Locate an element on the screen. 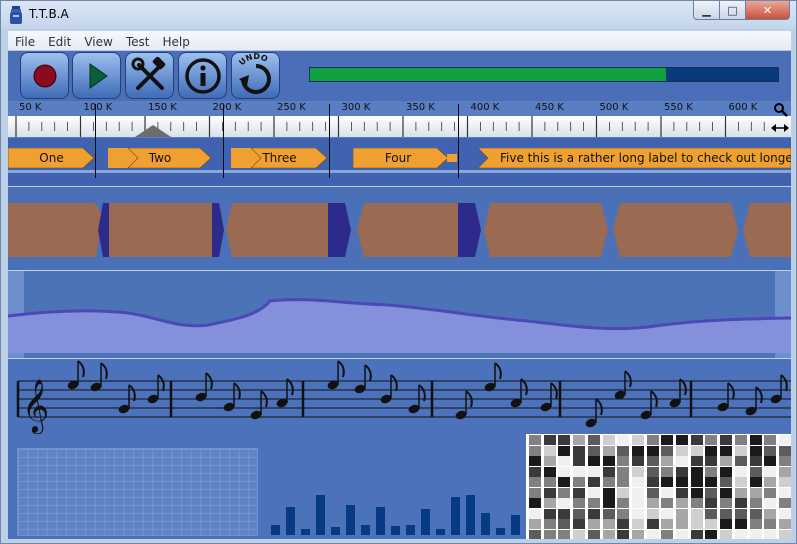 The image size is (797, 544). undo-button: UNDO is located at coordinates (255, 75).